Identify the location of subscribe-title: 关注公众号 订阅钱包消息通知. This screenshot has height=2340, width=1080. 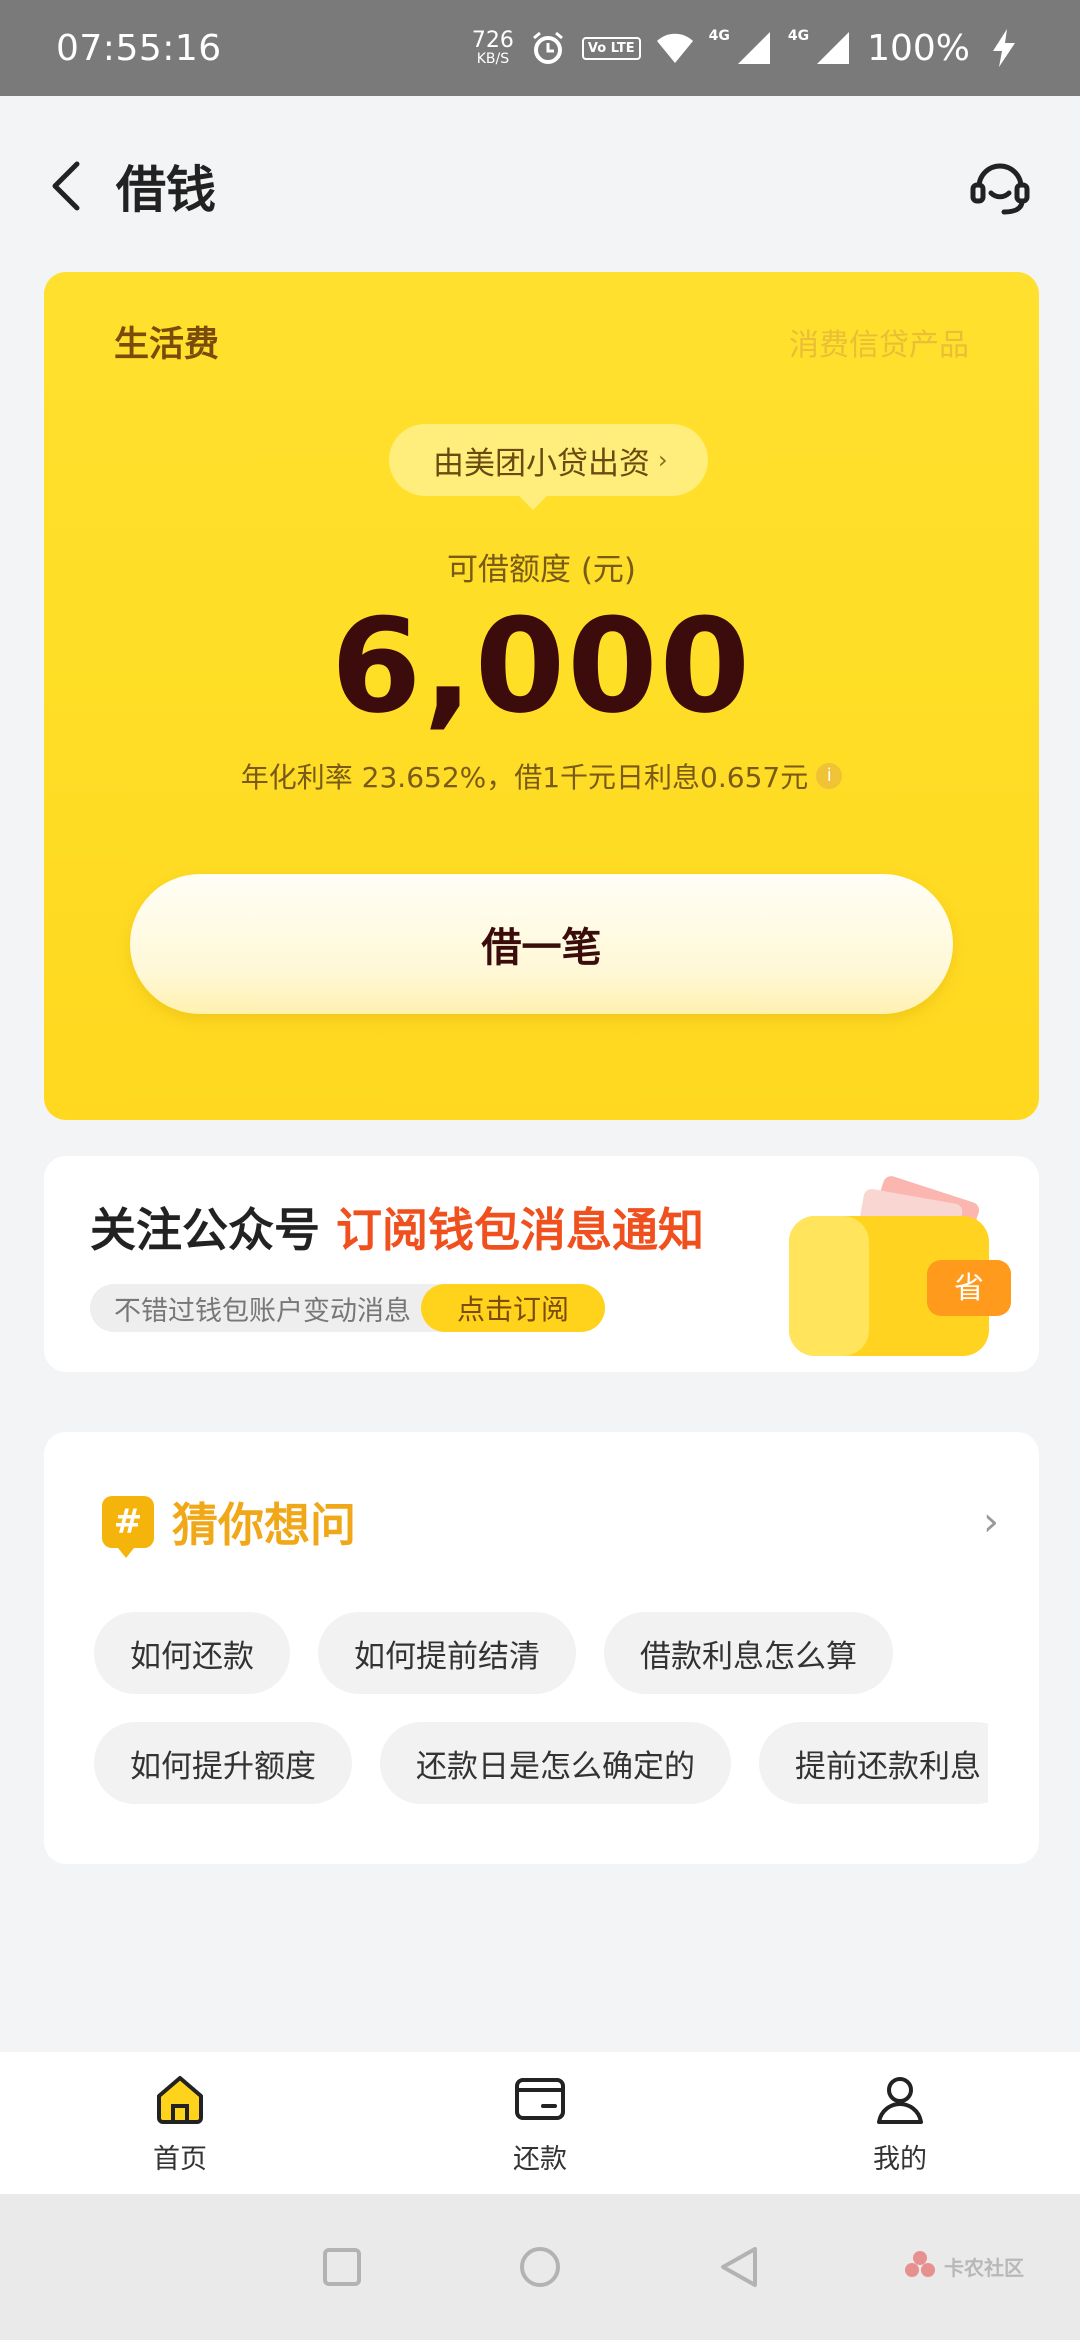
(397, 1227).